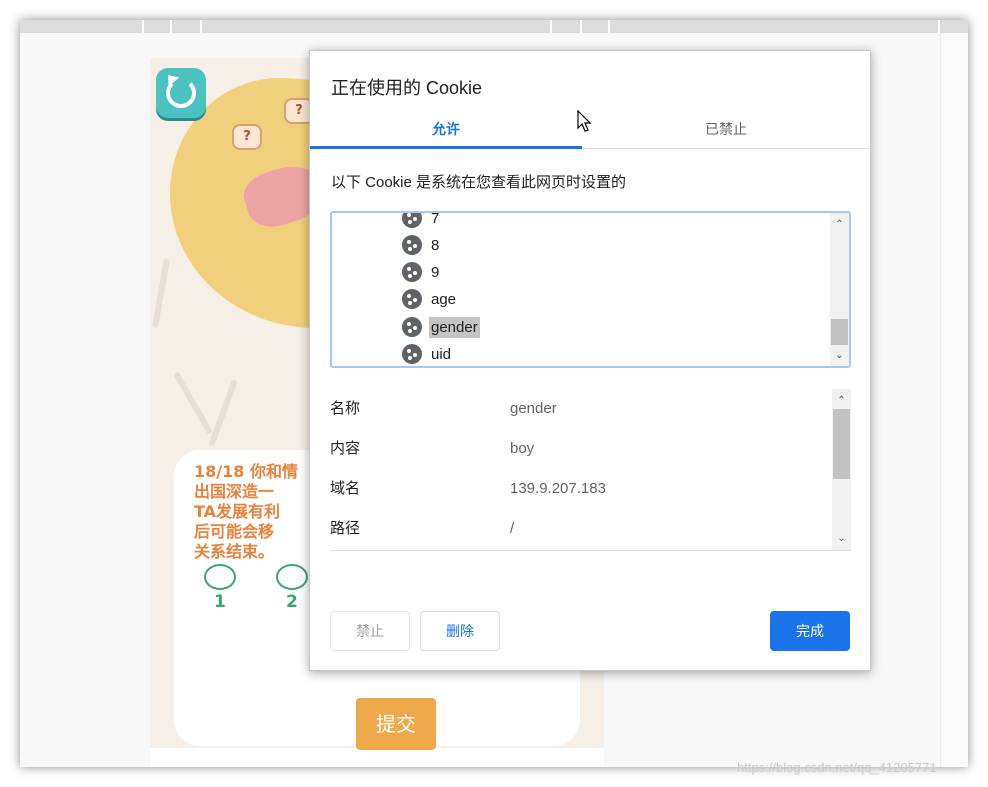  Describe the element at coordinates (512, 528) in the screenshot. I see `detail-value: /` at that location.